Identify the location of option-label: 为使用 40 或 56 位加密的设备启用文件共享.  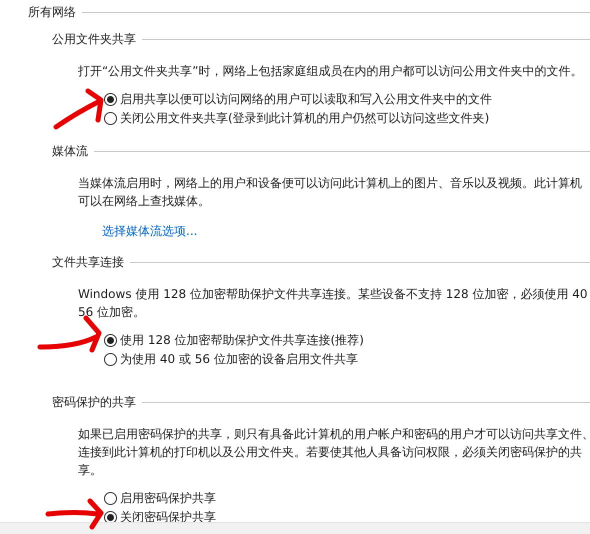
(239, 359).